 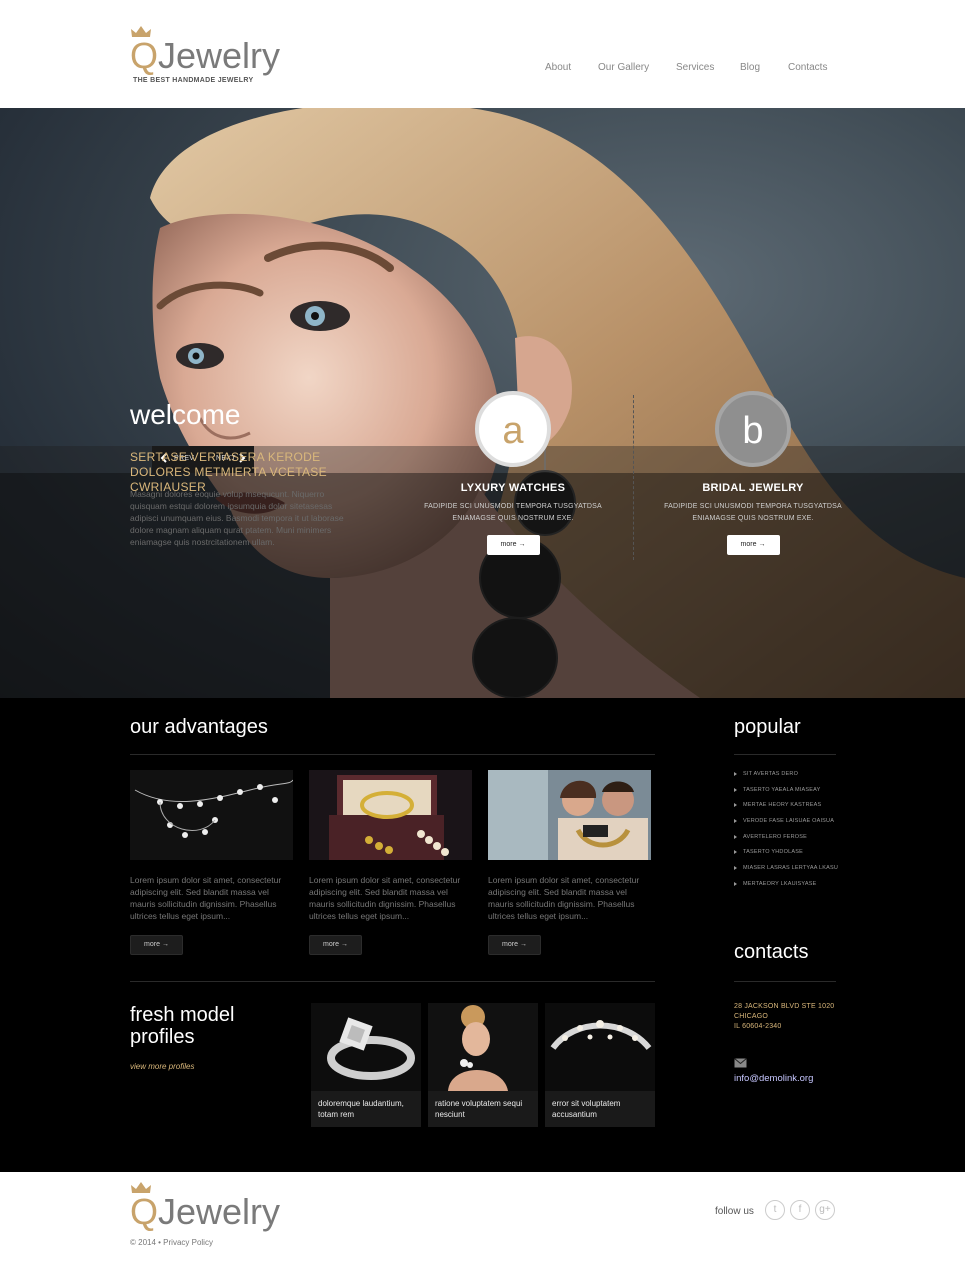 What do you see at coordinates (185, 414) in the screenshot?
I see `welcome-title: welcome` at bounding box center [185, 414].